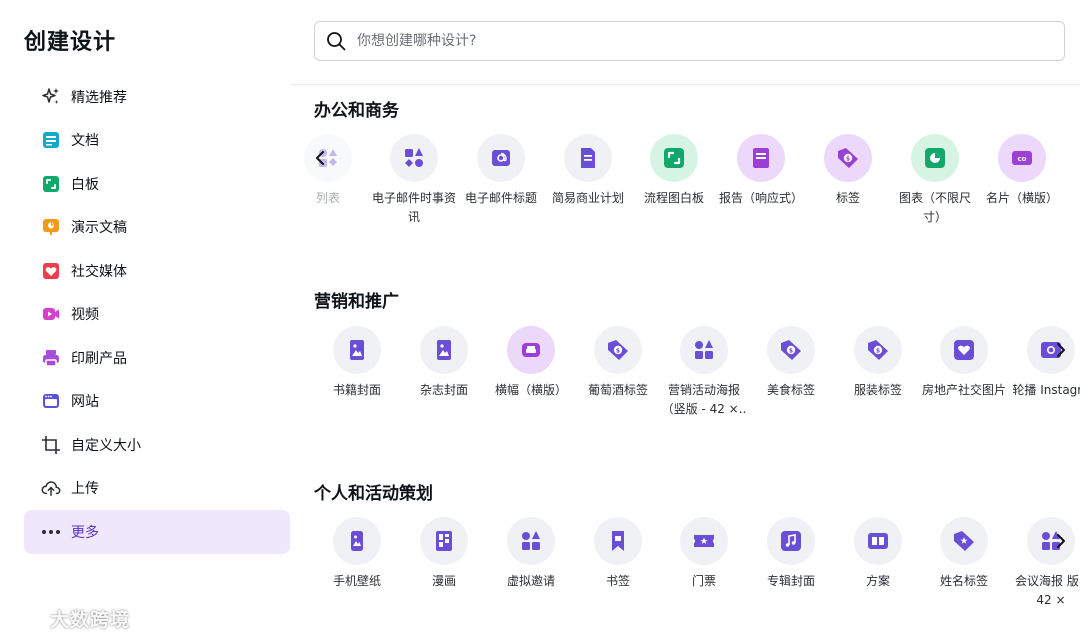 This screenshot has width=1080, height=641. Describe the element at coordinates (500, 198) in the screenshot. I see `design-item-label: 电子邮件标题` at that location.